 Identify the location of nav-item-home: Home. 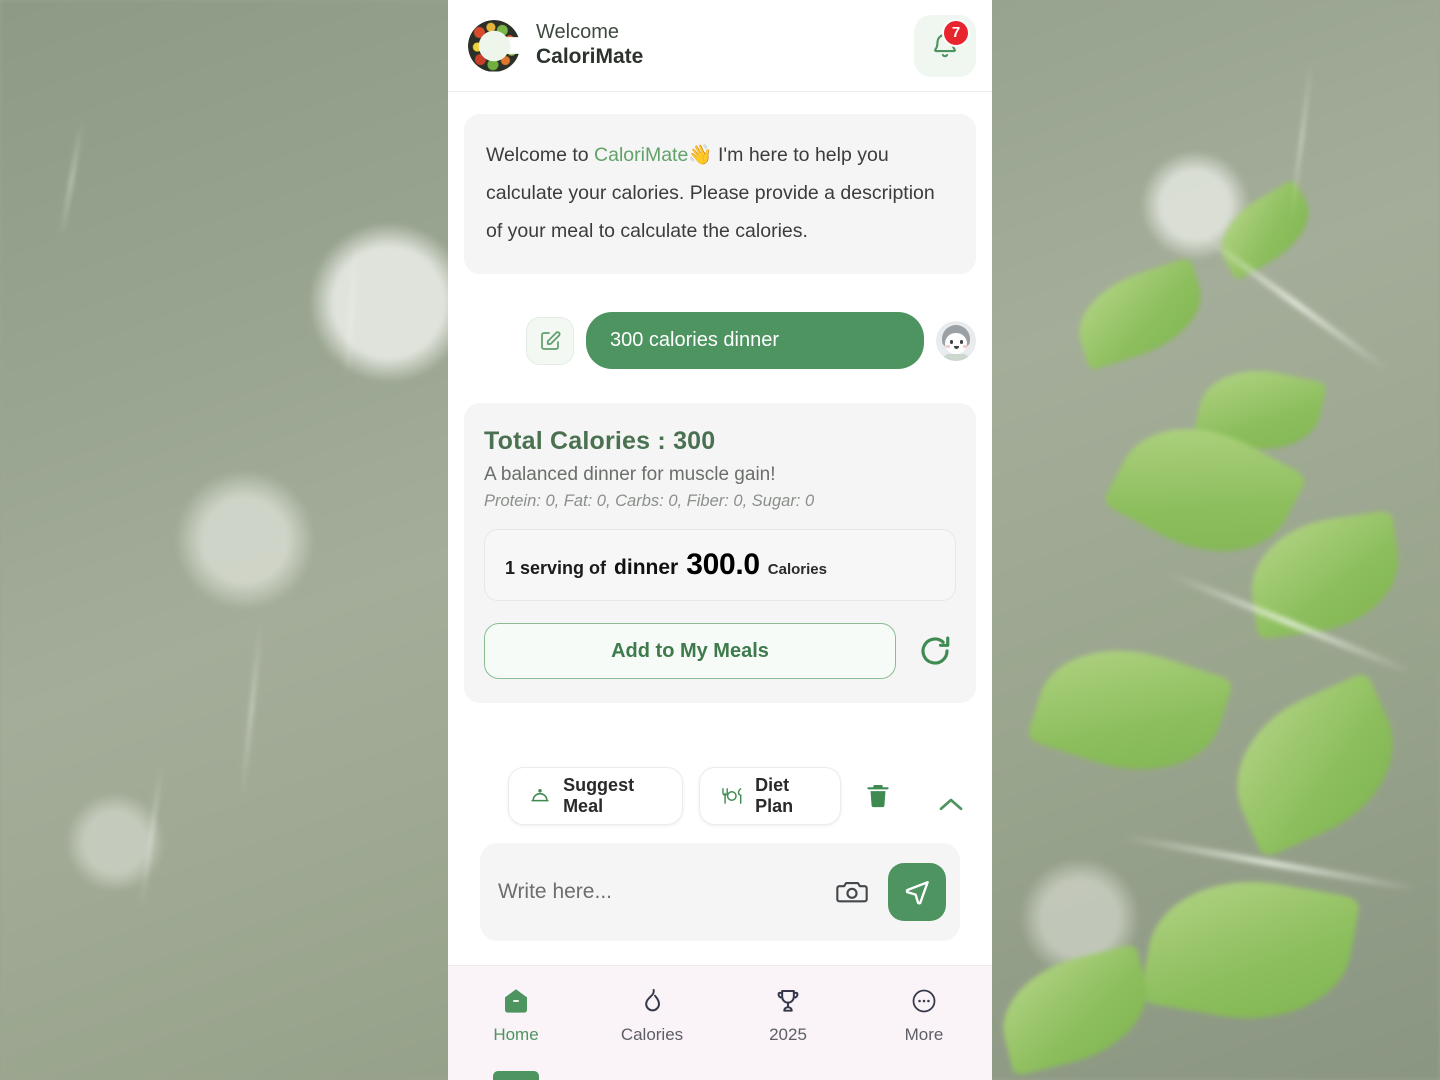
(516, 1023).